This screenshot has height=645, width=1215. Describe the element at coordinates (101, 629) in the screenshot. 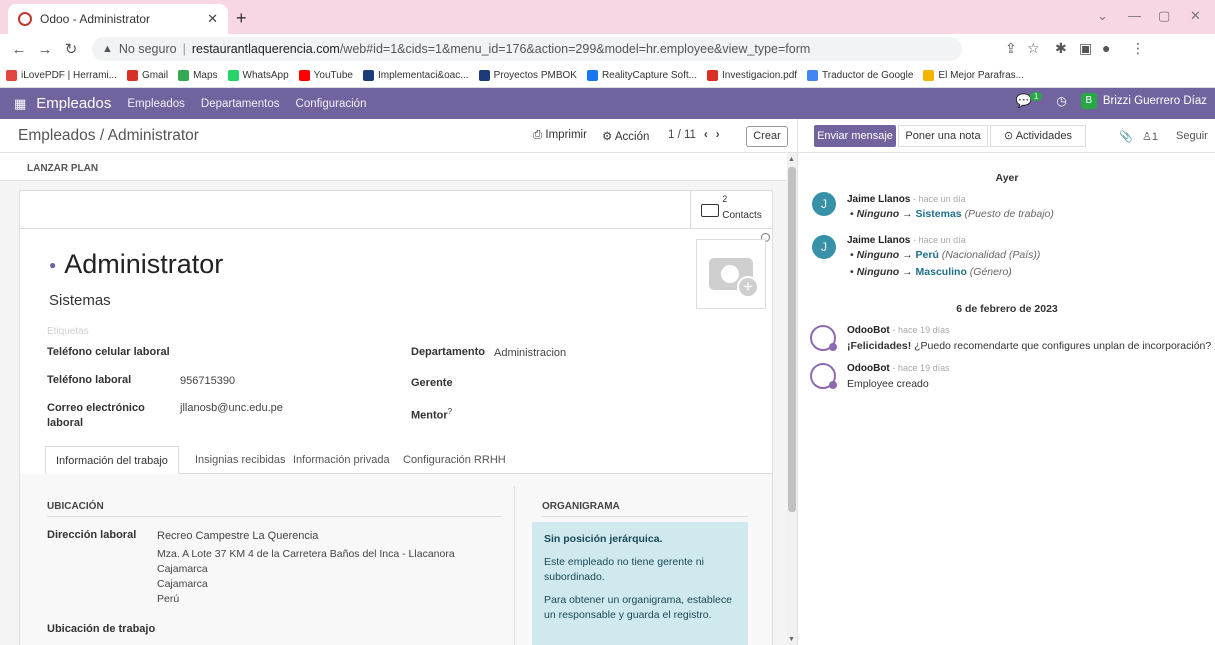

I see `work-location-label: Ubicación de trabajo` at that location.